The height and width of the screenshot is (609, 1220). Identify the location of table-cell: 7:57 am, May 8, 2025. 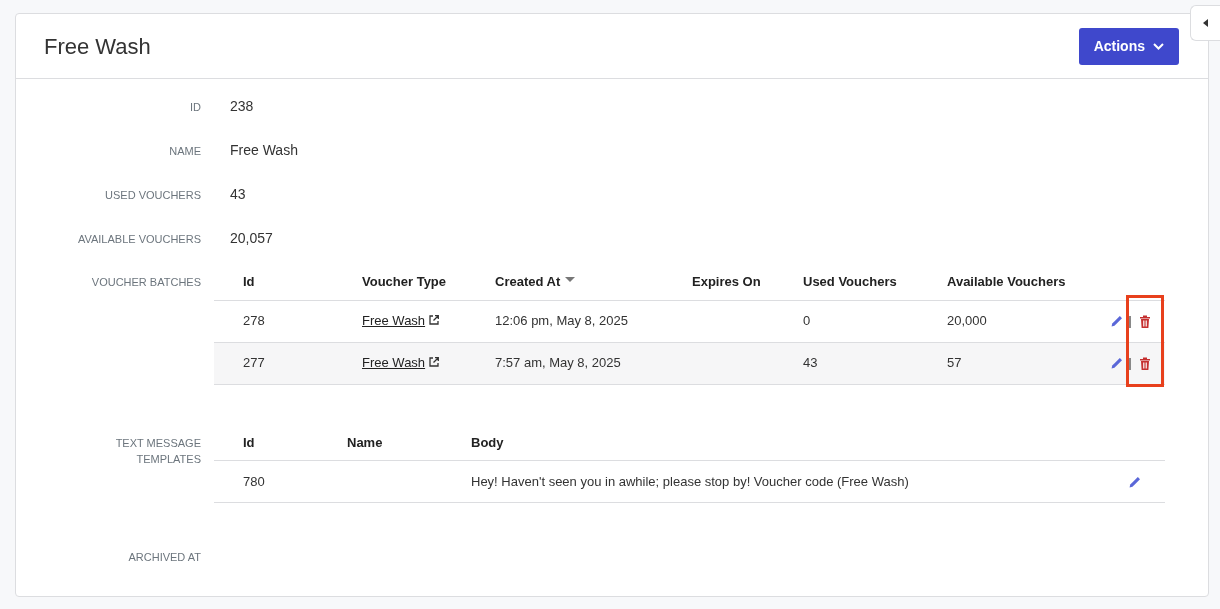
(593, 363).